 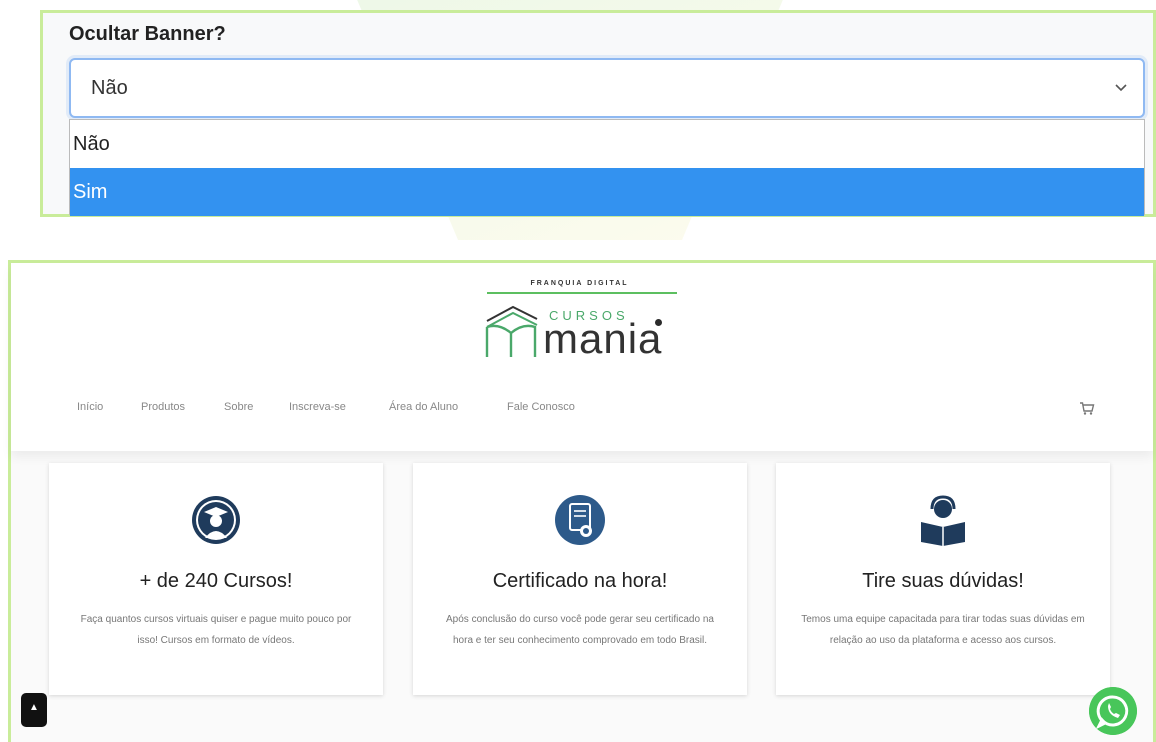 I want to click on option-sim: Sim, so click(x=607, y=192).